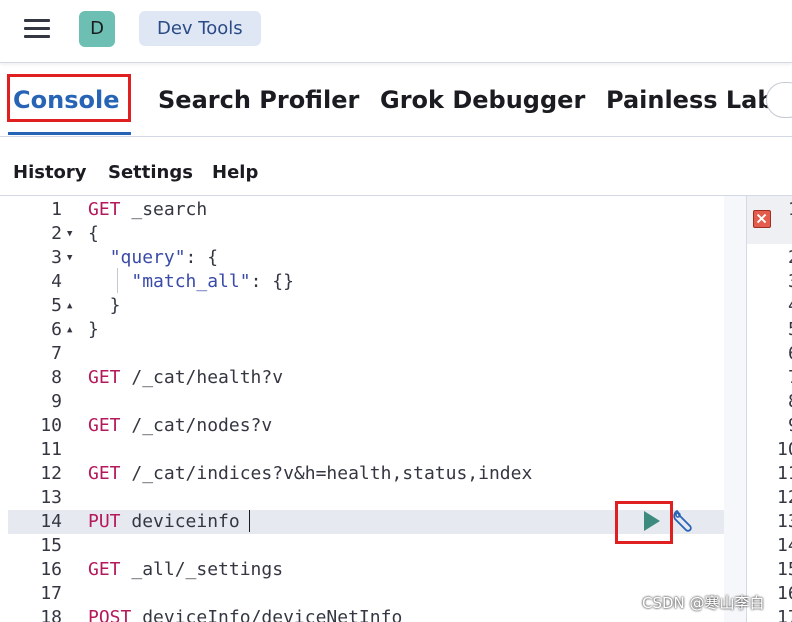  Describe the element at coordinates (735, 409) in the screenshot. I see `editor-resize-gutter` at that location.